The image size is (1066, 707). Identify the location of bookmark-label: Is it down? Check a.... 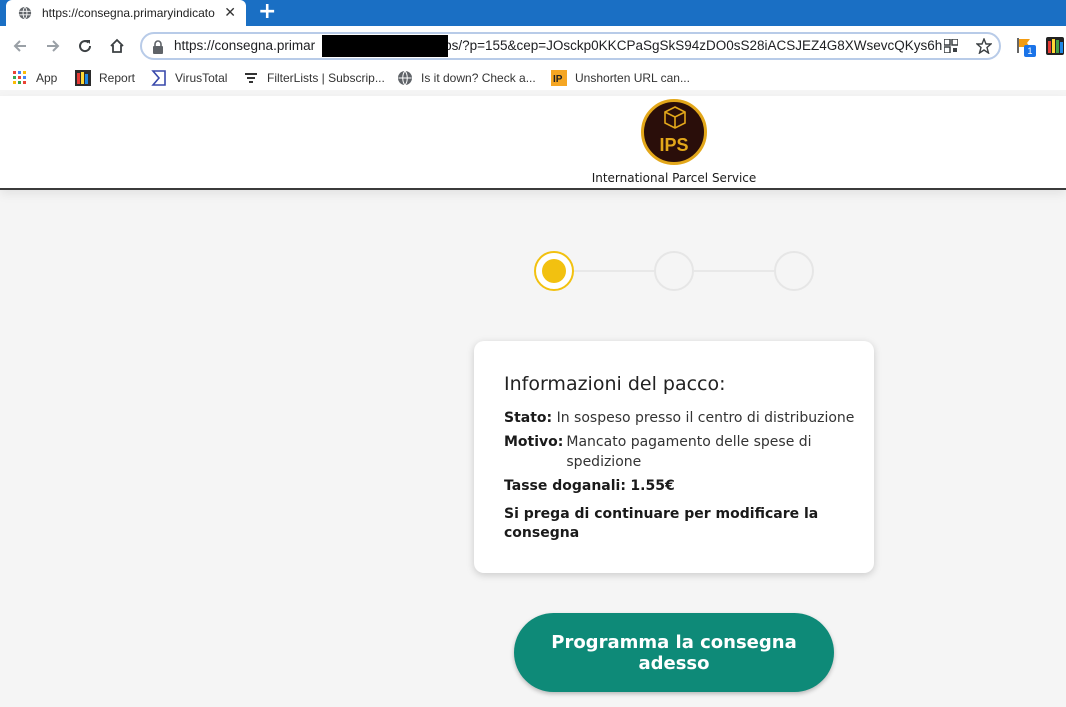
(478, 78).